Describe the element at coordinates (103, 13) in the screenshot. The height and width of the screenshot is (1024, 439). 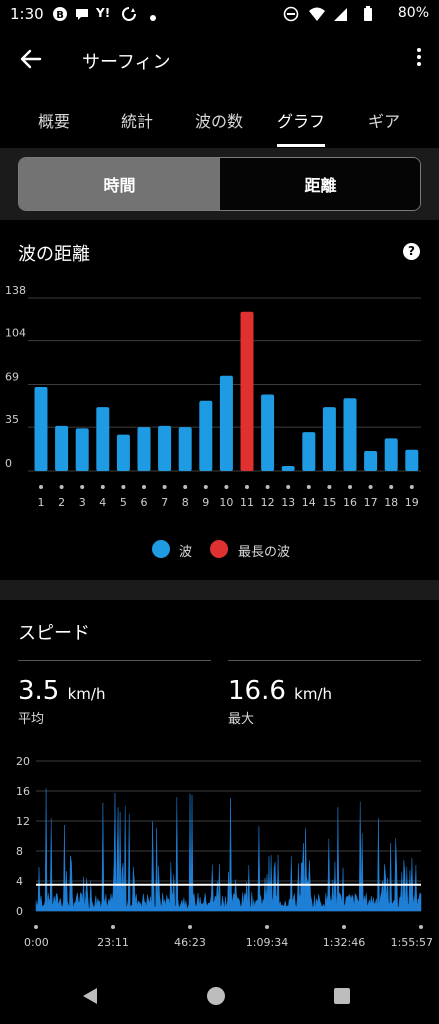
I see `yahoo-icon: Y!` at that location.